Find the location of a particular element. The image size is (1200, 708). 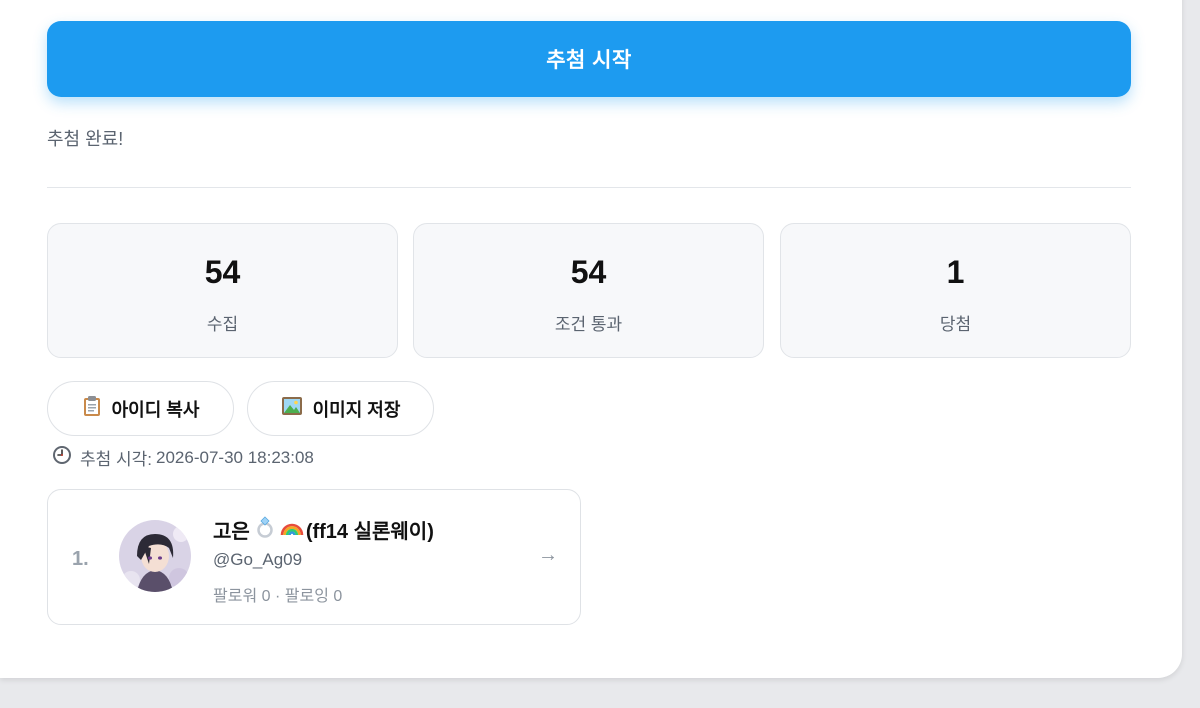

stat-label: 당첨 is located at coordinates (955, 324).